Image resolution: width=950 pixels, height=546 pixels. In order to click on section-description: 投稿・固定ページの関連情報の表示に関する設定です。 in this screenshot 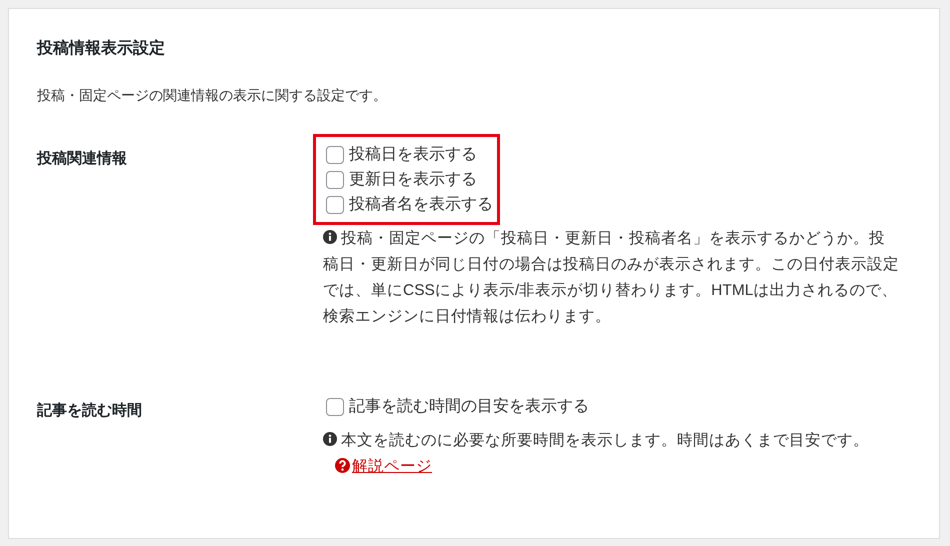, I will do `click(212, 95)`.